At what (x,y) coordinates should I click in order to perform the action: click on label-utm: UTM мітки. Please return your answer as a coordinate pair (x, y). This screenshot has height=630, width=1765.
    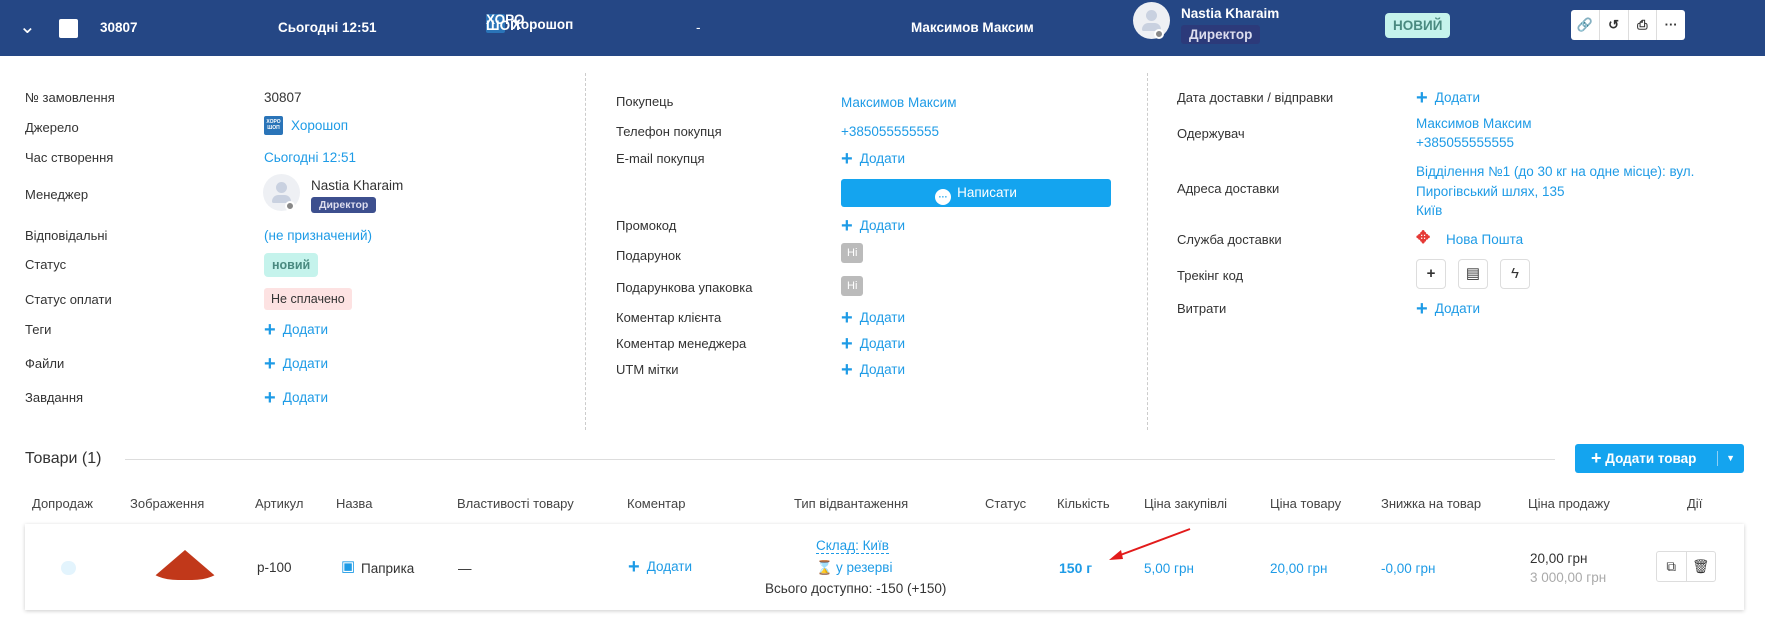
    Looking at the image, I should click on (647, 369).